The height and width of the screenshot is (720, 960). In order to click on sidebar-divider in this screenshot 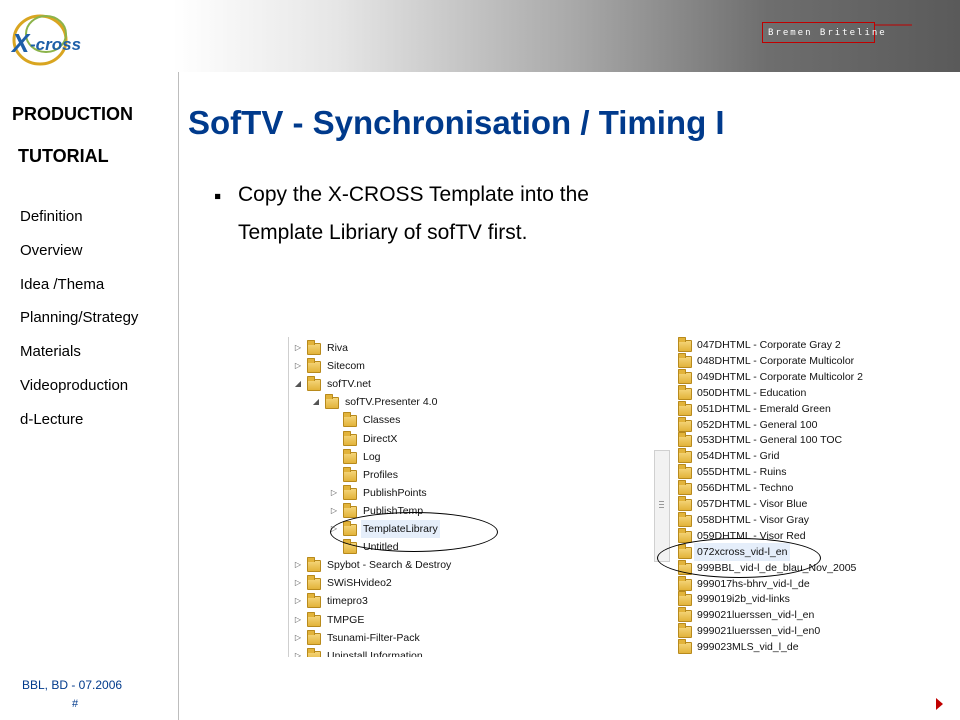, I will do `click(178, 396)`.